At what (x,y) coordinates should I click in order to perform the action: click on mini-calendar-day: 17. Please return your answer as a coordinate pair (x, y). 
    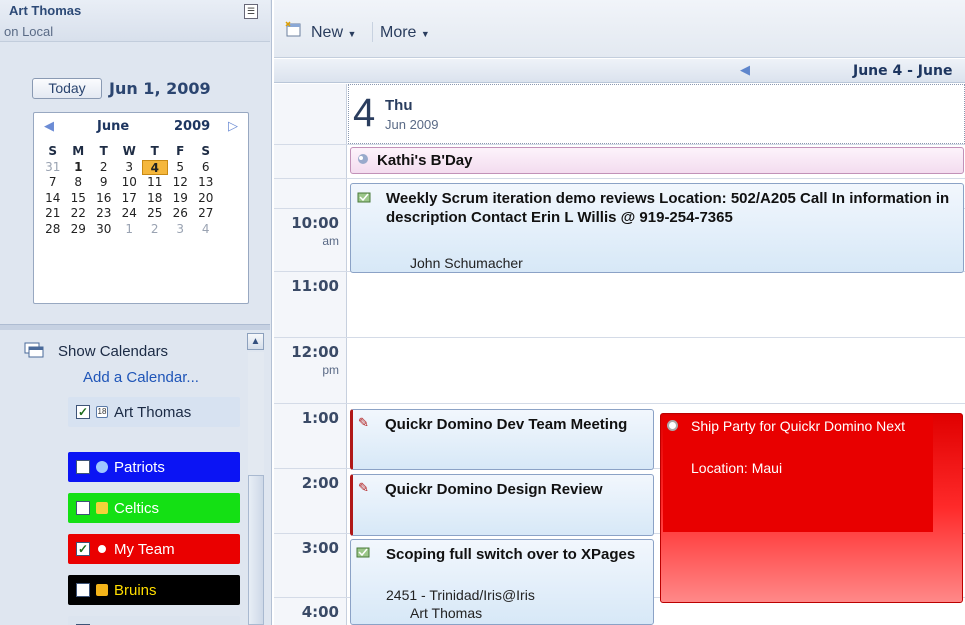
    Looking at the image, I should click on (130, 199).